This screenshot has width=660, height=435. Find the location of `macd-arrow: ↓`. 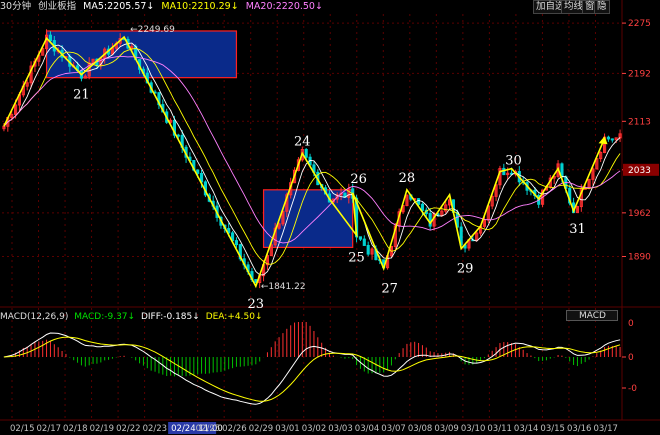

macd-arrow: ↓ is located at coordinates (131, 317).